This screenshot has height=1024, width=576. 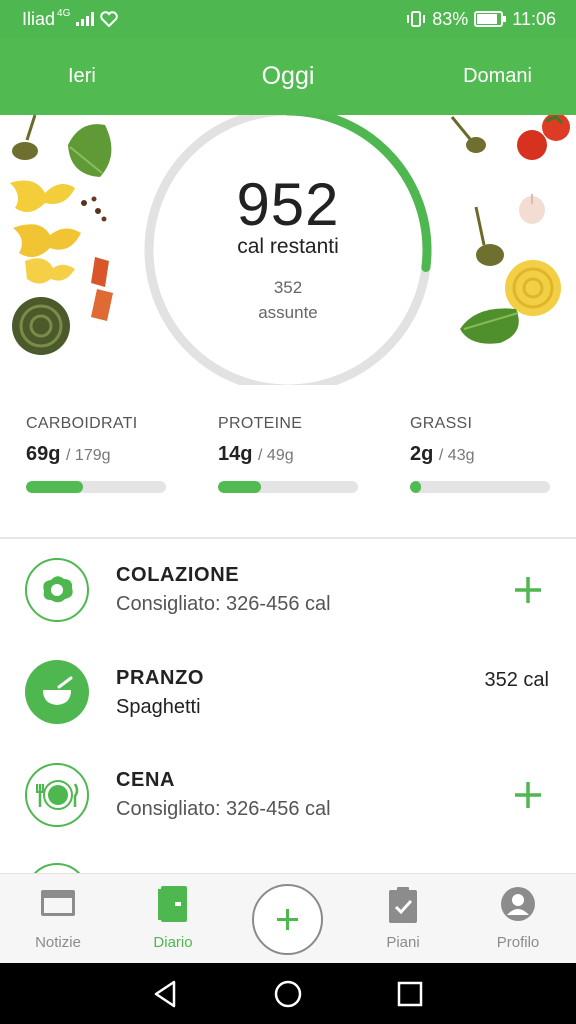 I want to click on clipboard-icon, so click(x=403, y=905).